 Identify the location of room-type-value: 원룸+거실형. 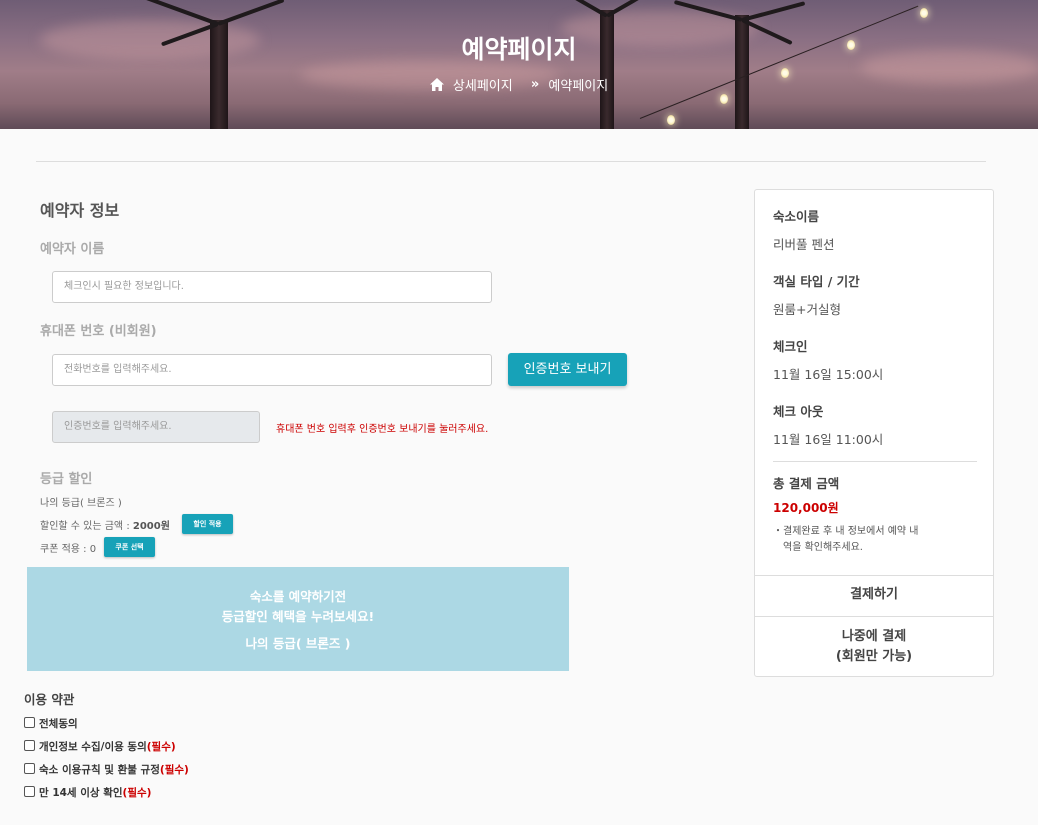
(807, 309).